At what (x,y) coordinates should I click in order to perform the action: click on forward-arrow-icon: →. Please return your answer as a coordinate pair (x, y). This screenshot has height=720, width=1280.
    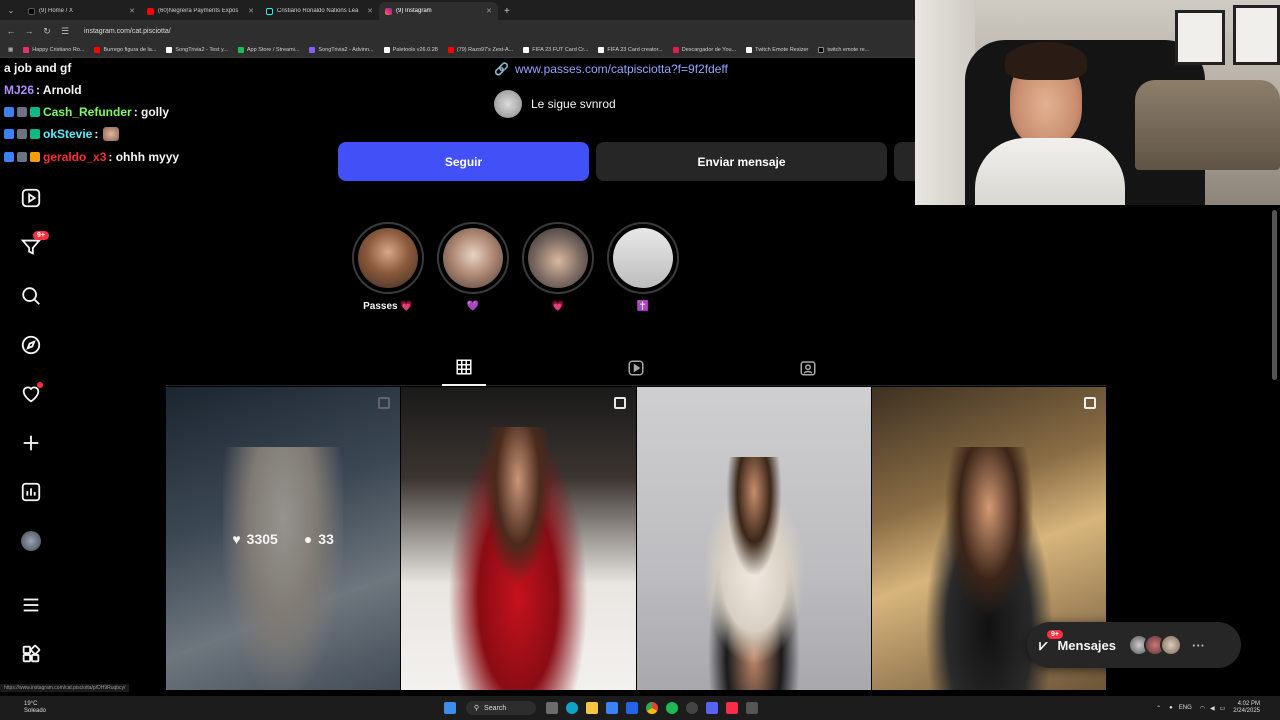
    Looking at the image, I should click on (29, 31).